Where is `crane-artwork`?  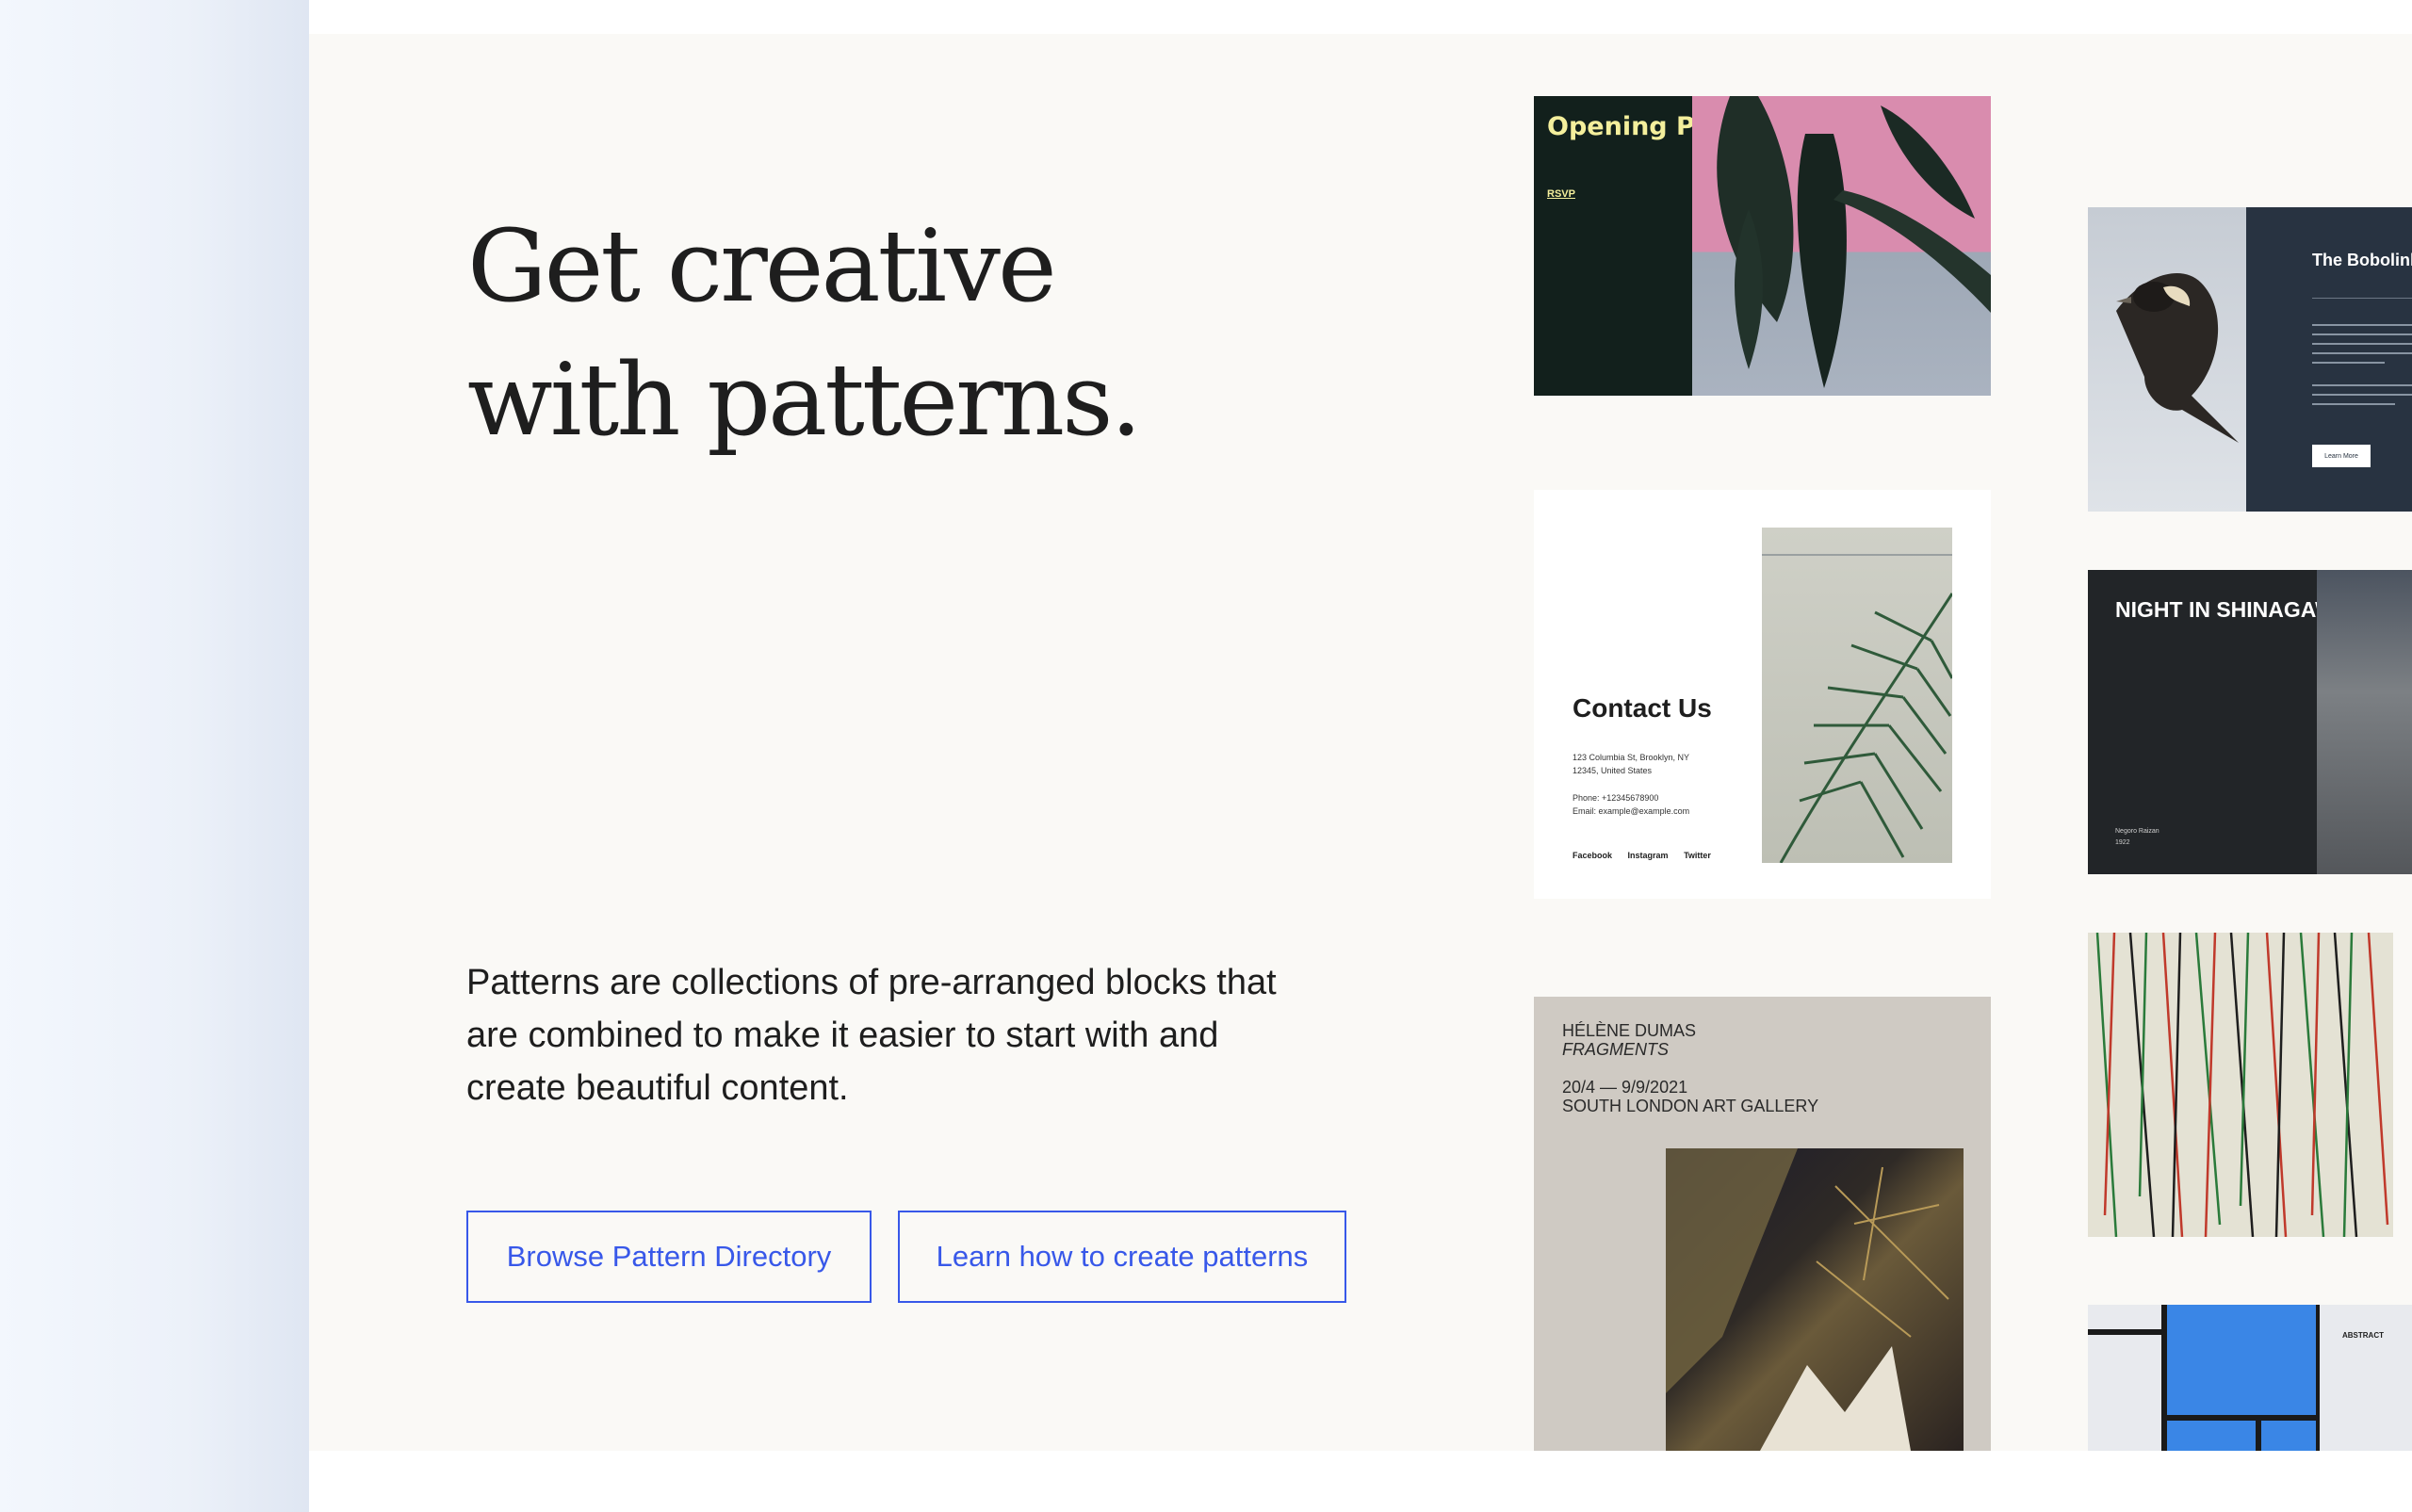 crane-artwork is located at coordinates (1807, 1299).